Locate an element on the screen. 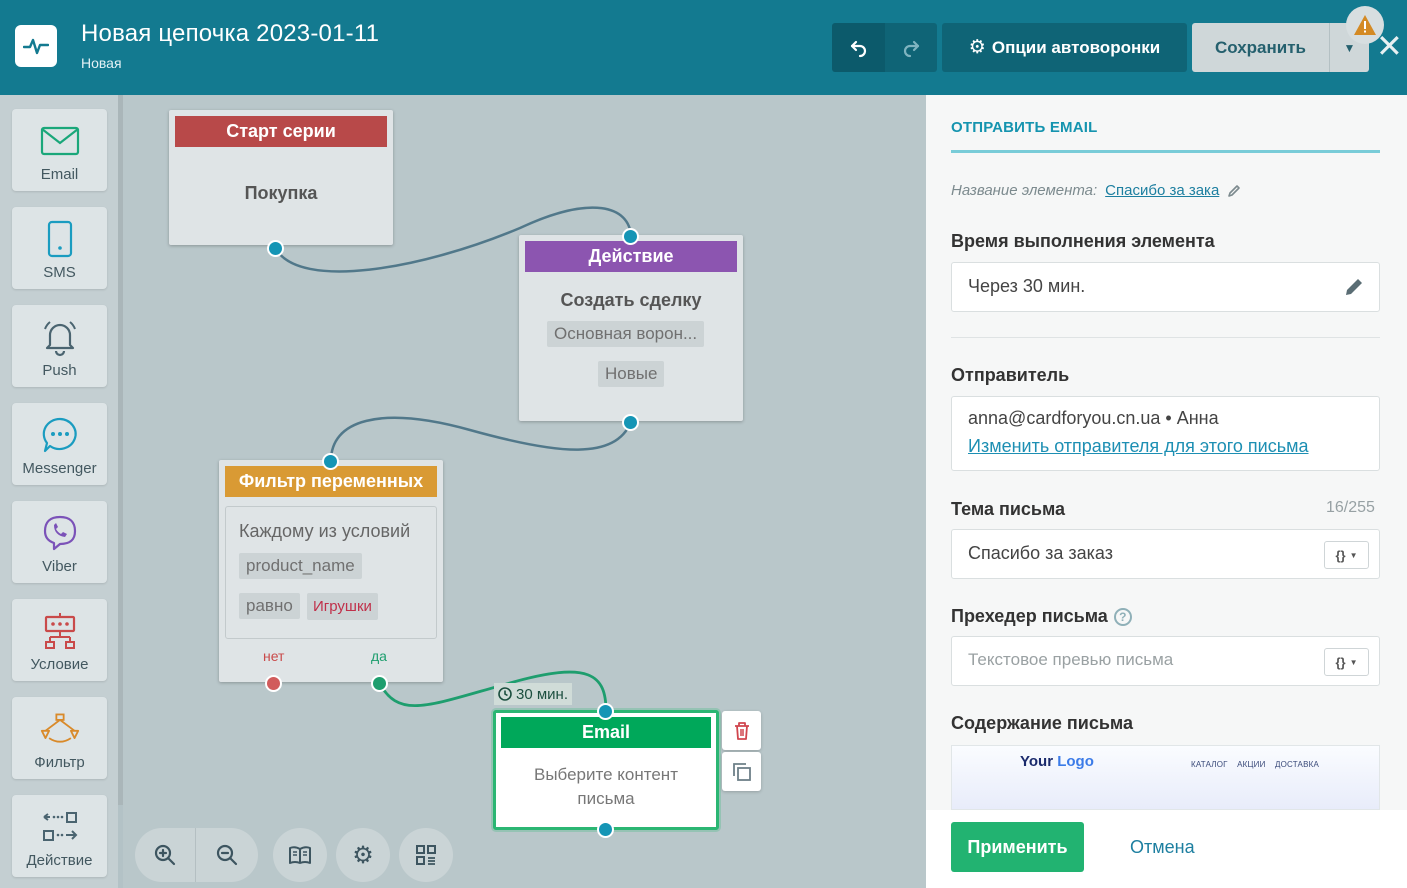 This screenshot has height=888, width=1407. preheader-placeholder: Текстовое превью письма is located at coordinates (1071, 659).